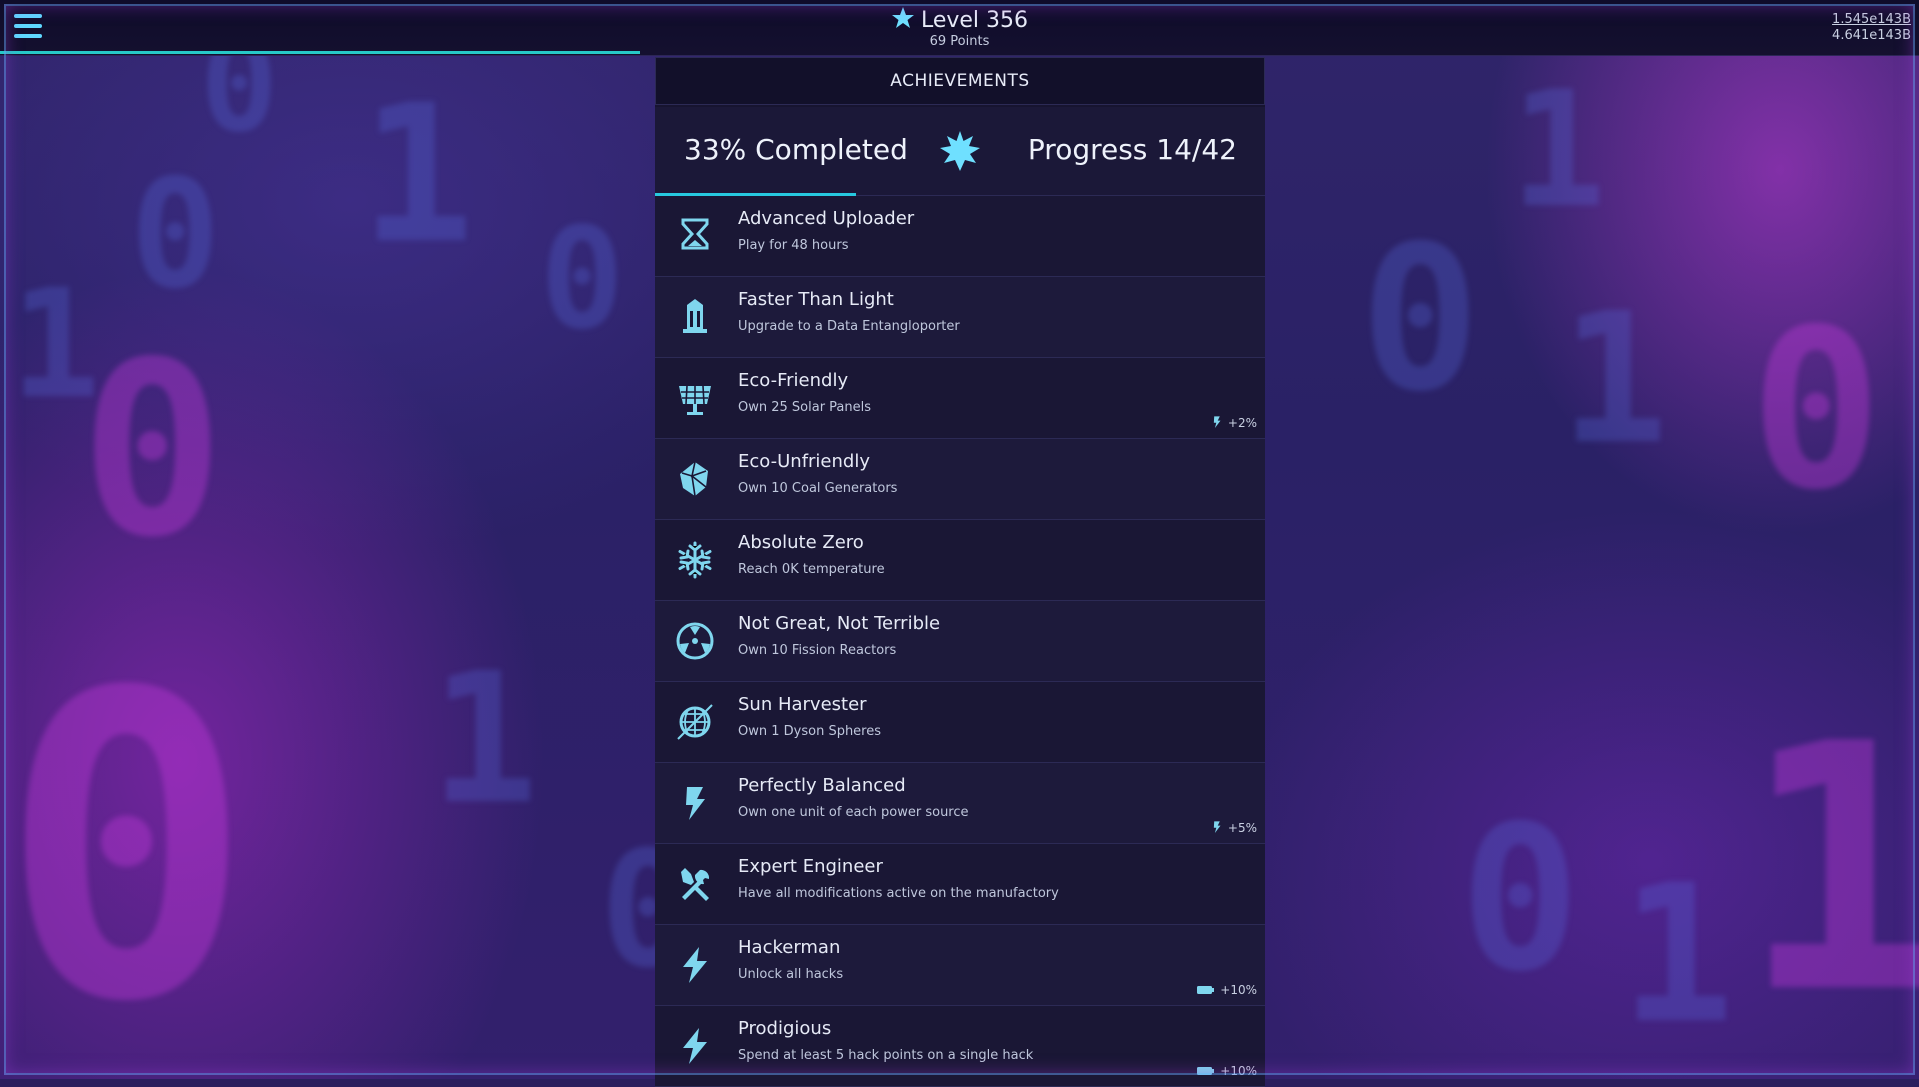 The width and height of the screenshot is (1919, 1087). I want to click on level-progress-bar, so click(320, 52).